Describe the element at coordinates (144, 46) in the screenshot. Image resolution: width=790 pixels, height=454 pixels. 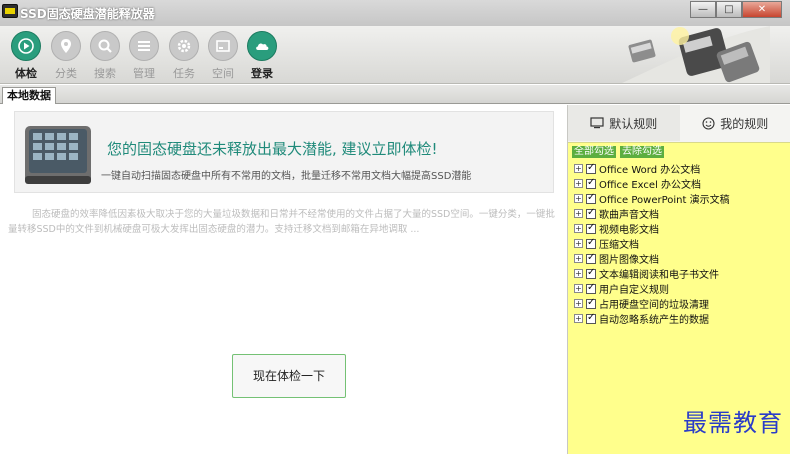
I see `list-icon` at that location.